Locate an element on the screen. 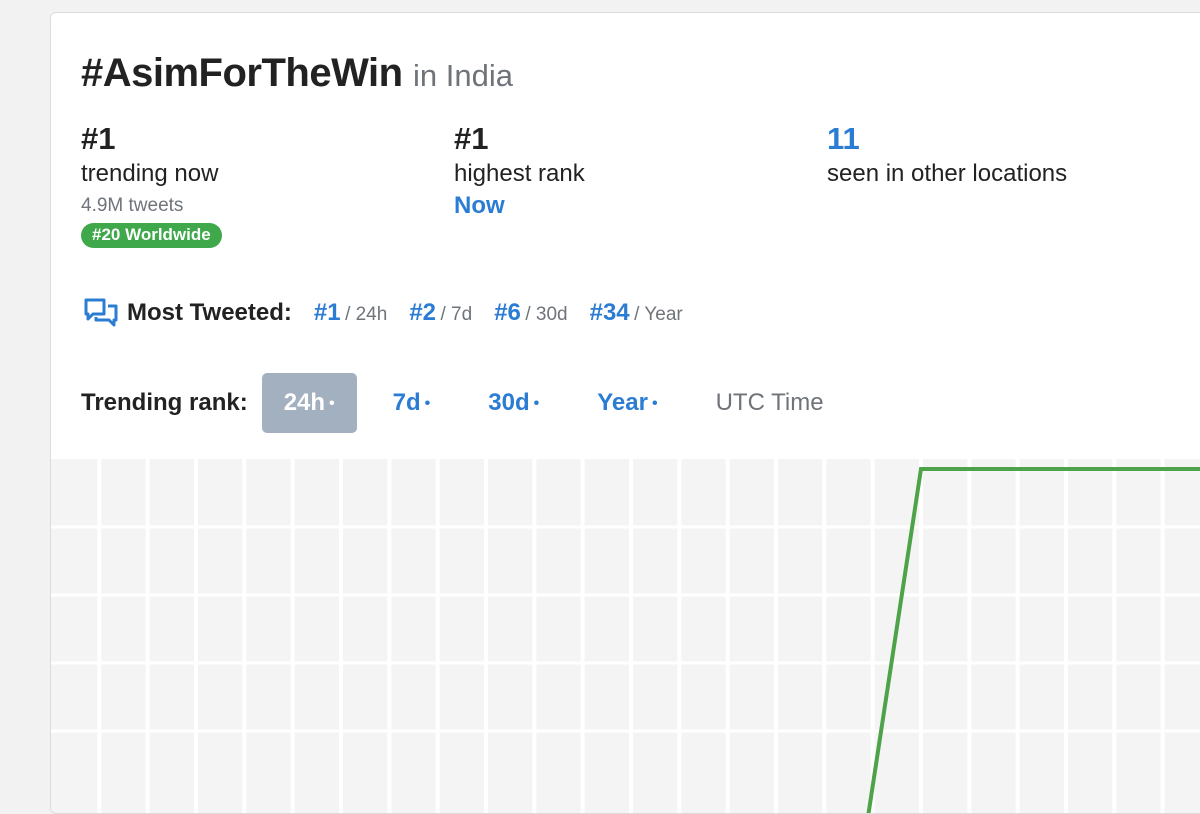  other-locations-stat: 11 seen in other locations is located at coordinates (947, 156).